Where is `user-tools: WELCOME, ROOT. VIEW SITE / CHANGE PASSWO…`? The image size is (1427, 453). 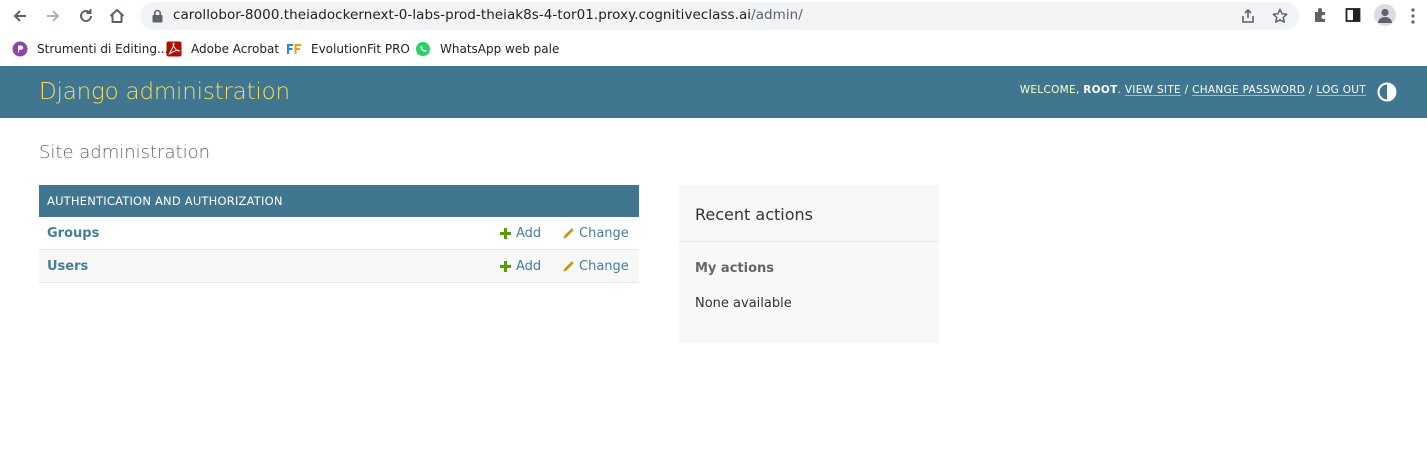 user-tools: WELCOME, ROOT. VIEW SITE / CHANGE PASSWO… is located at coordinates (1193, 90).